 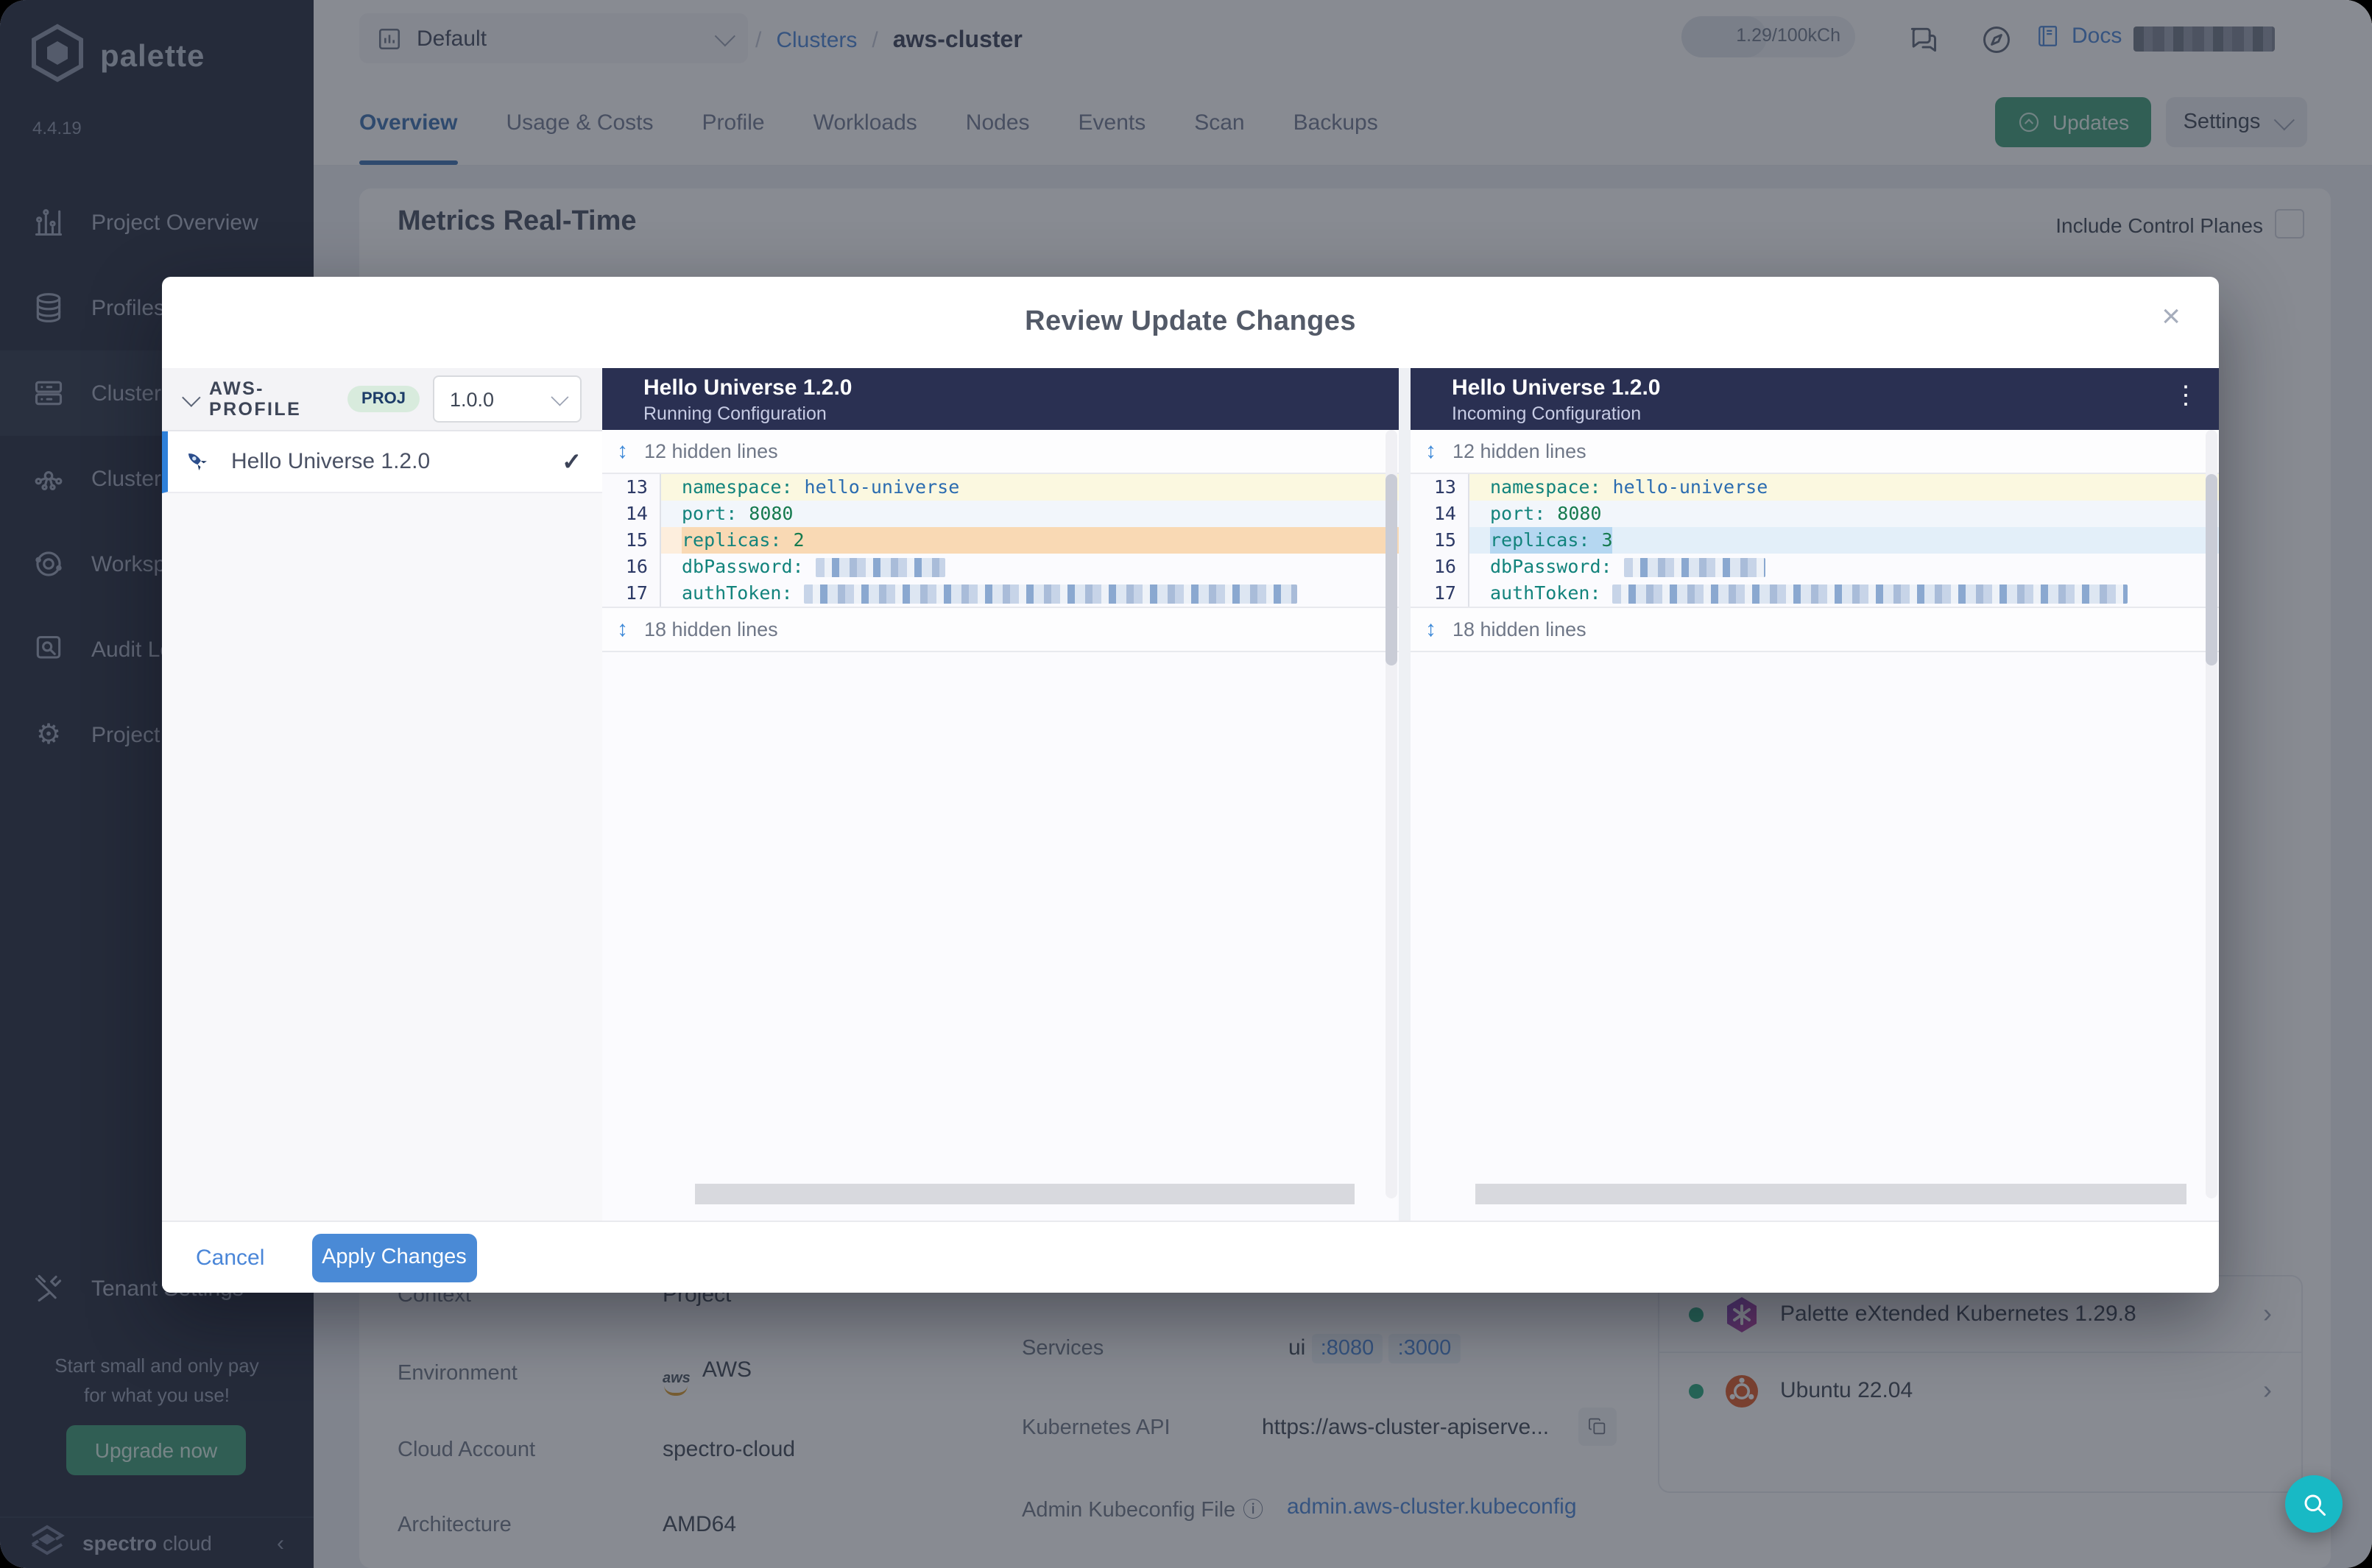 I want to click on apply-changes-button: Apply Changes, so click(x=394, y=1257).